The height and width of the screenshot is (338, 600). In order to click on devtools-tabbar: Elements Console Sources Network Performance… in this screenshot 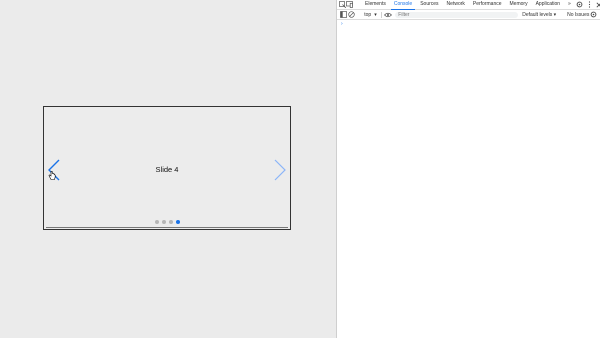, I will do `click(468, 5)`.